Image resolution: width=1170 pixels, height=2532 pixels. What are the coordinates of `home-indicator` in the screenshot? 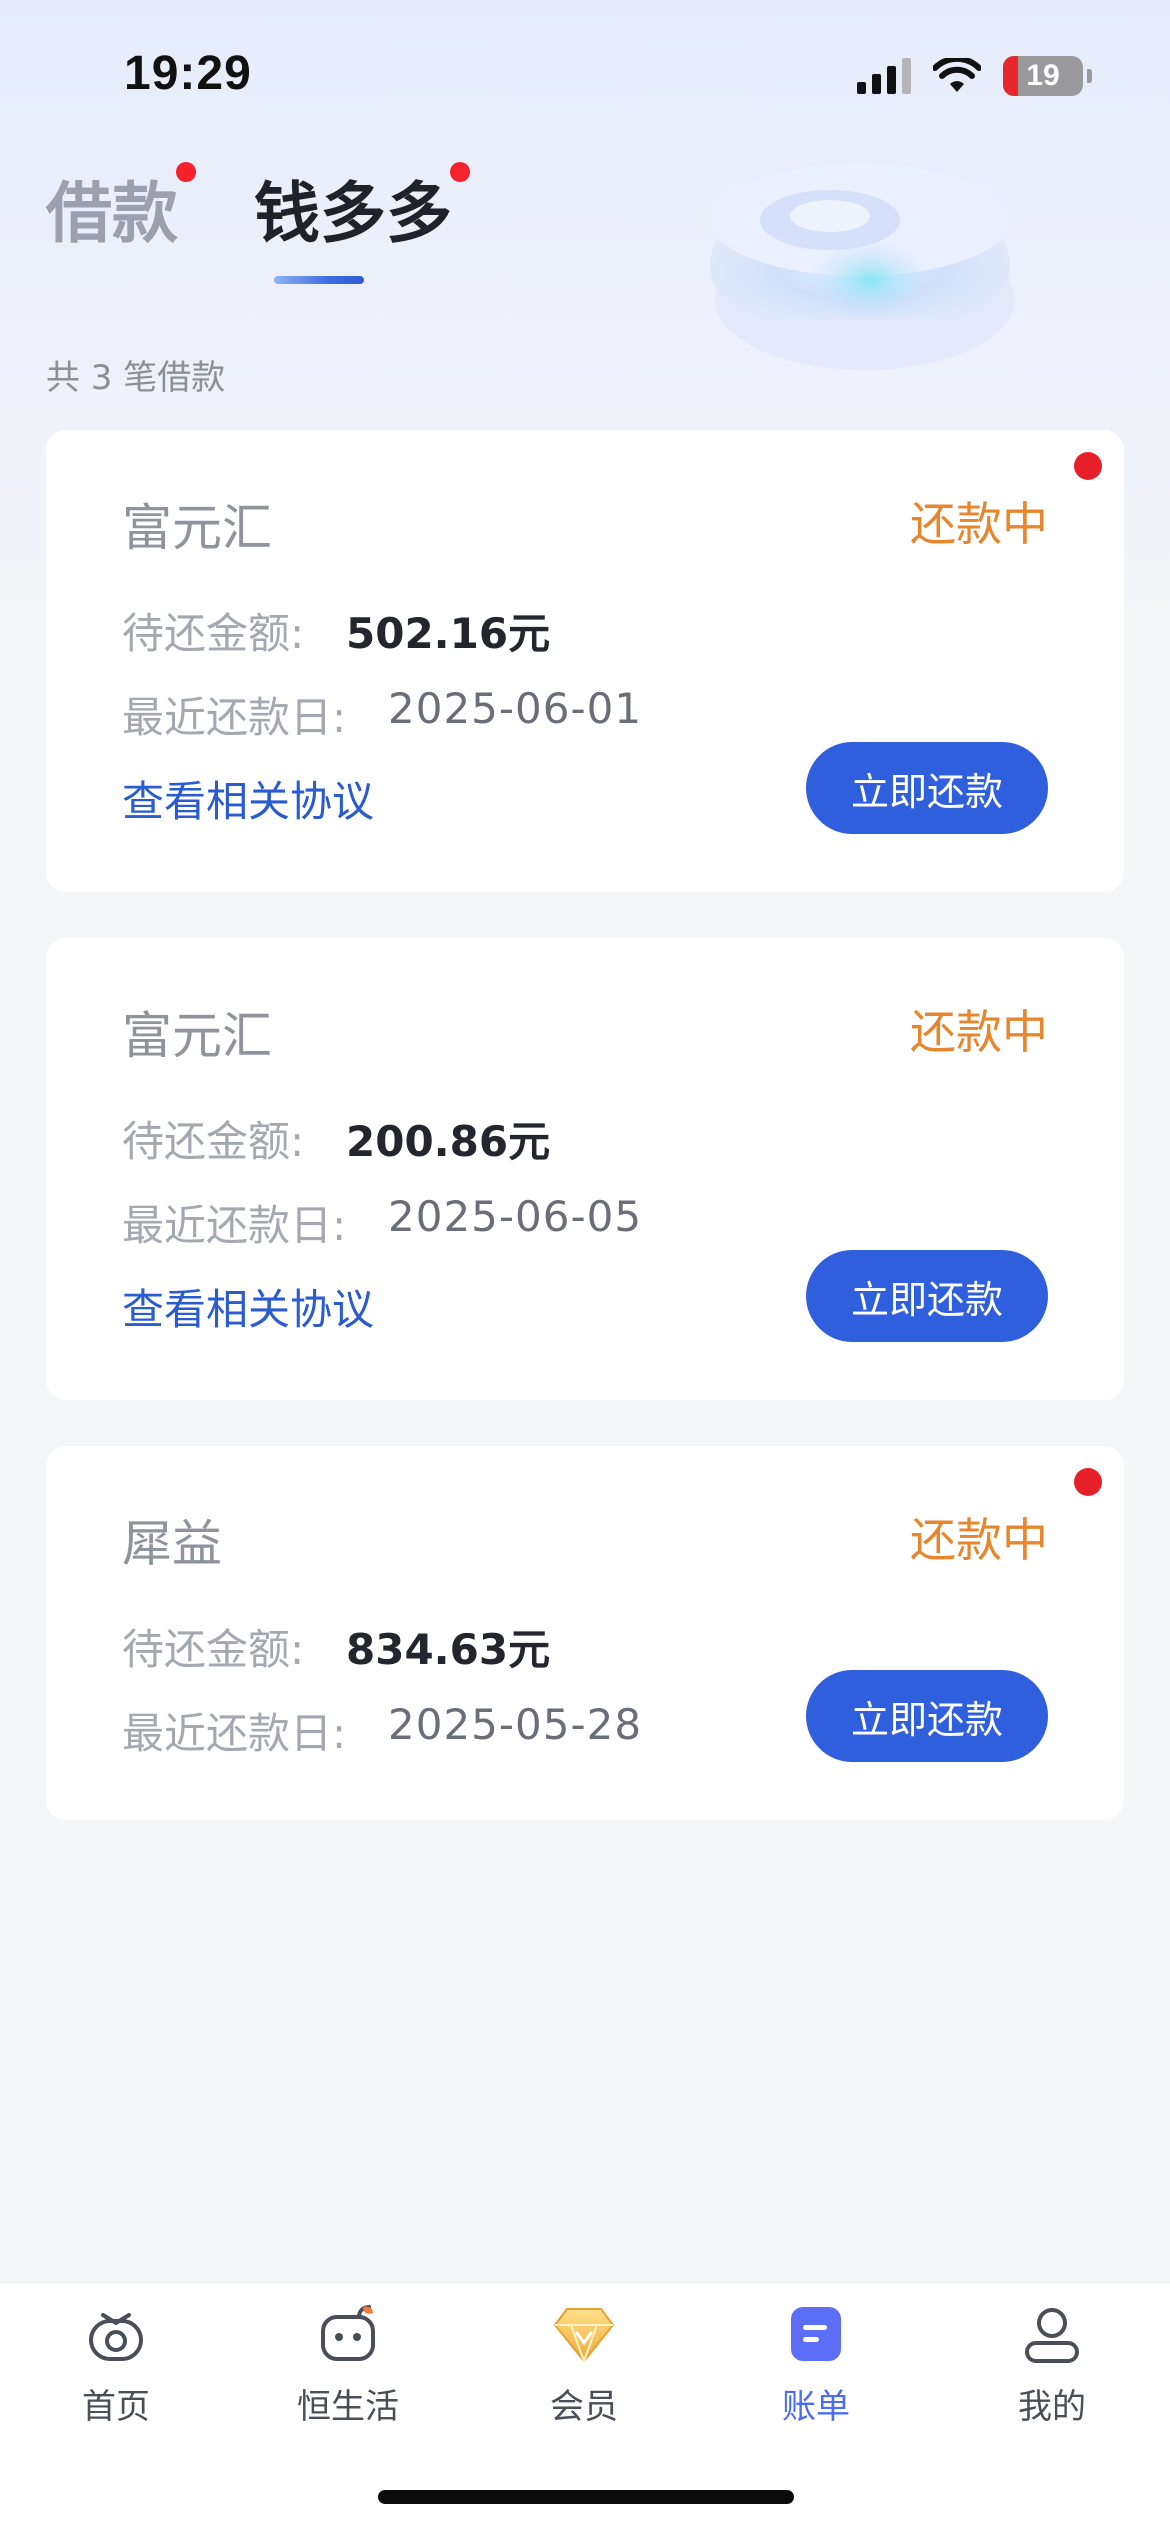 It's located at (586, 2497).